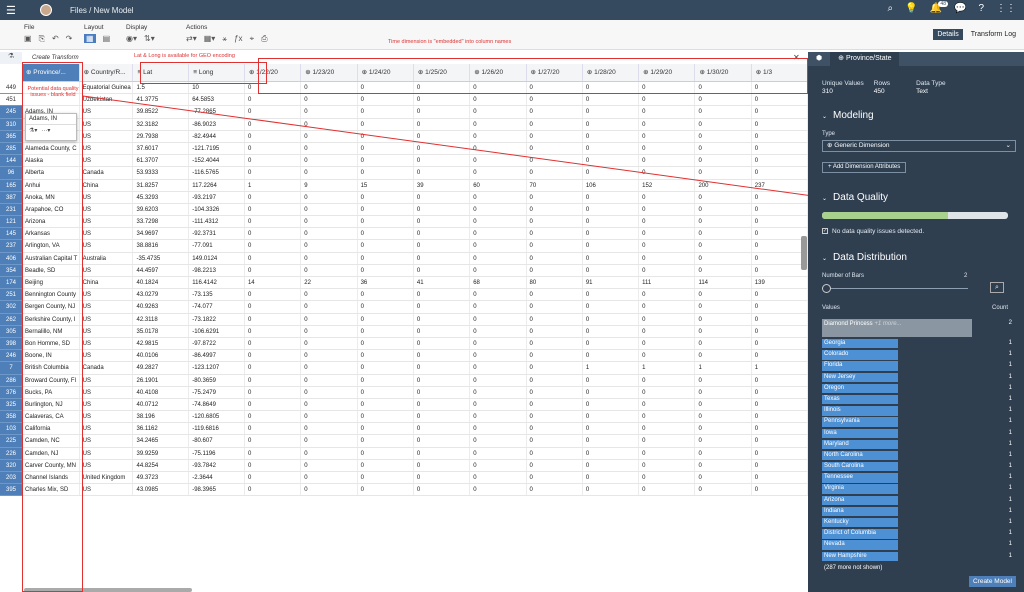  Describe the element at coordinates (161, 319) in the screenshot. I see `table-cell: 42.3118` at that location.